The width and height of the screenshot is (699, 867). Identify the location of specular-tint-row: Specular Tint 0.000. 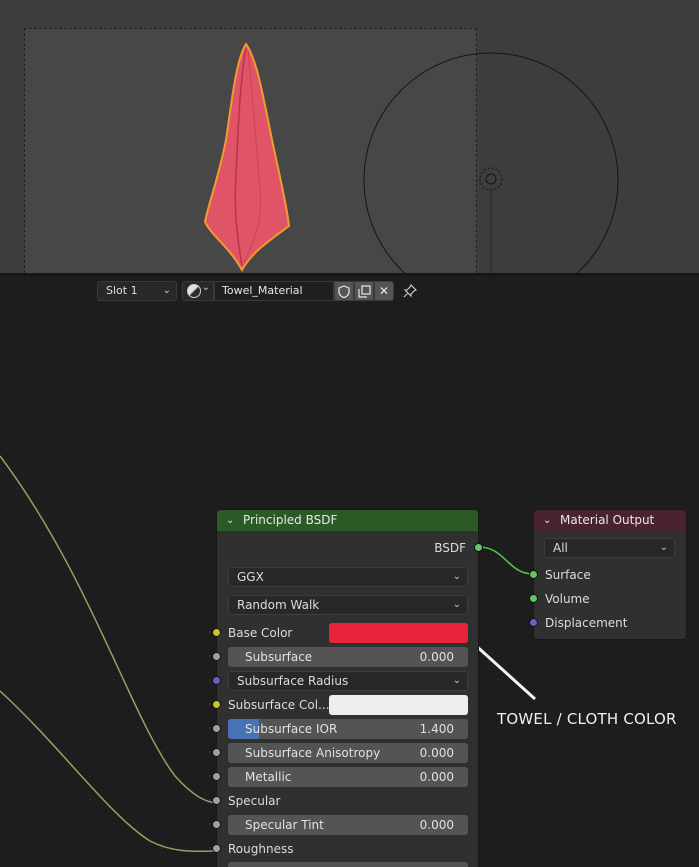
(345, 825).